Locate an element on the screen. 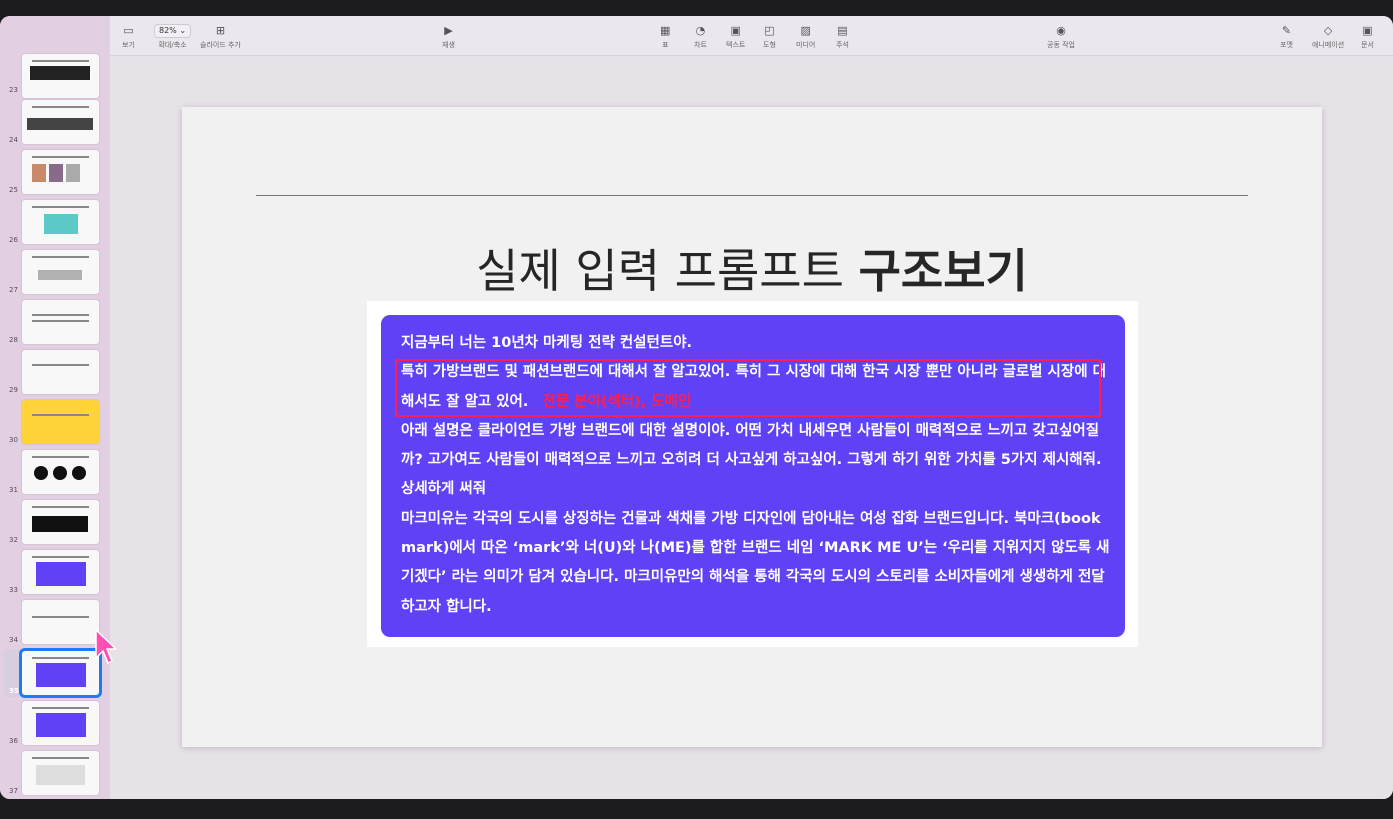  chart-icon: ◔ is located at coordinates (700, 30).